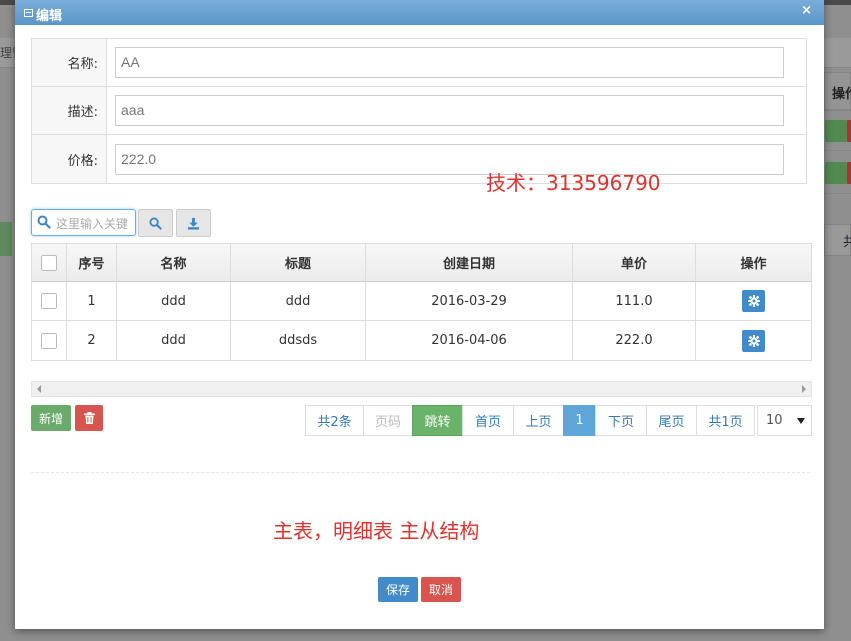 The image size is (851, 641). I want to click on title-cell: ddd, so click(298, 301).